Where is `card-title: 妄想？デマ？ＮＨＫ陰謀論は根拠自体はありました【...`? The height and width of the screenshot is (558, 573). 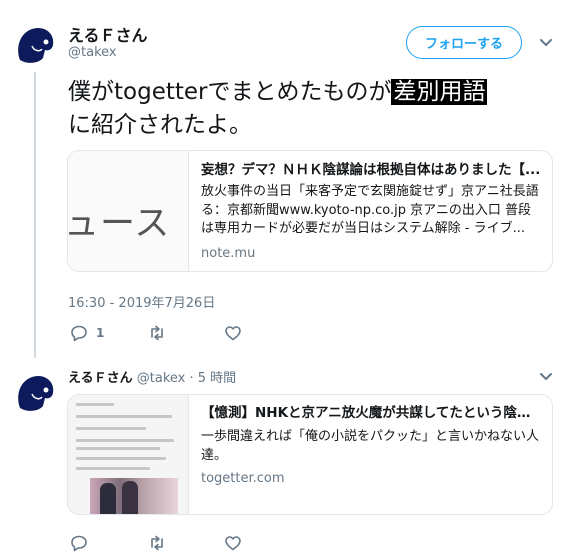
card-title: 妄想？デマ？ＮＨＫ陰謀論は根拠自体はありました【... is located at coordinates (371, 170).